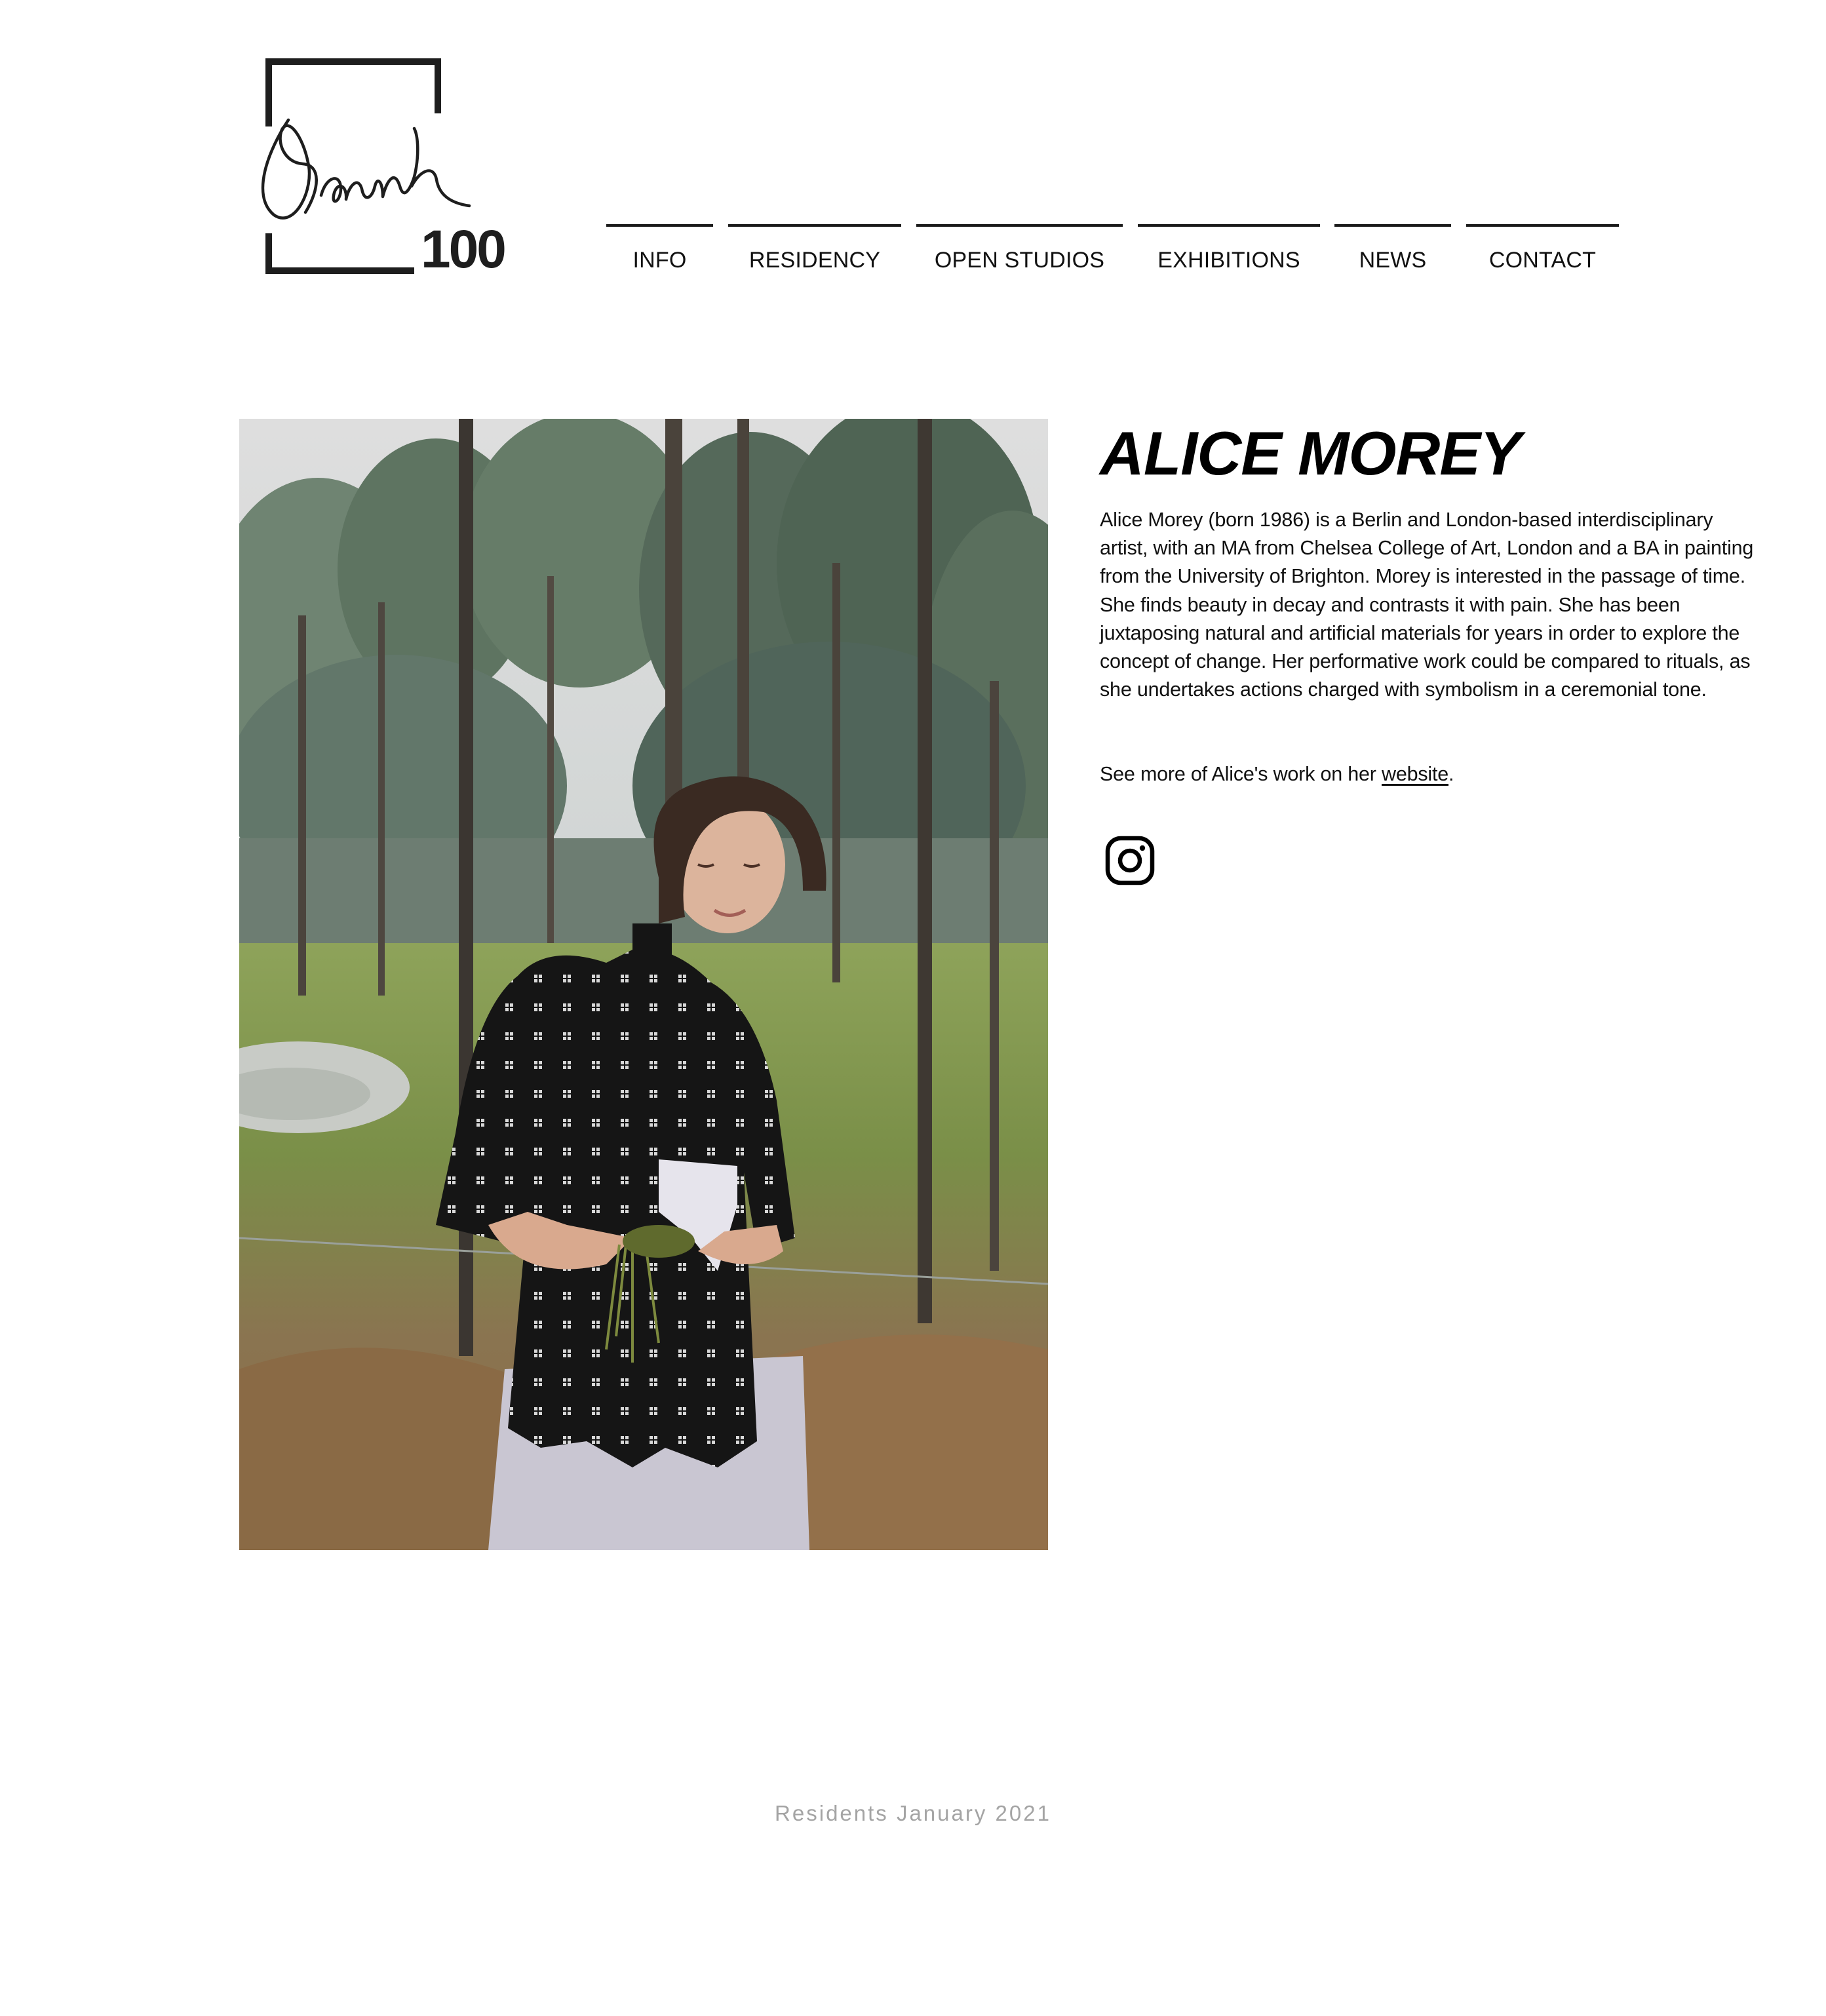 The width and height of the screenshot is (1826, 2016). I want to click on see-more-text: See more of Alice's work on her website., so click(1427, 774).